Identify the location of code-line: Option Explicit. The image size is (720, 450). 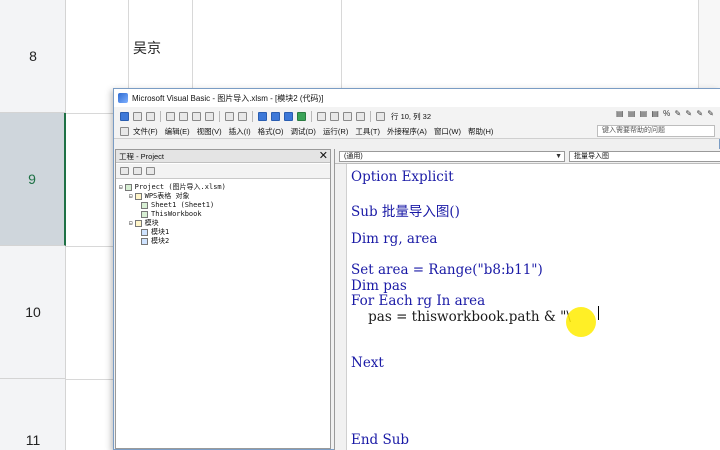
(402, 177).